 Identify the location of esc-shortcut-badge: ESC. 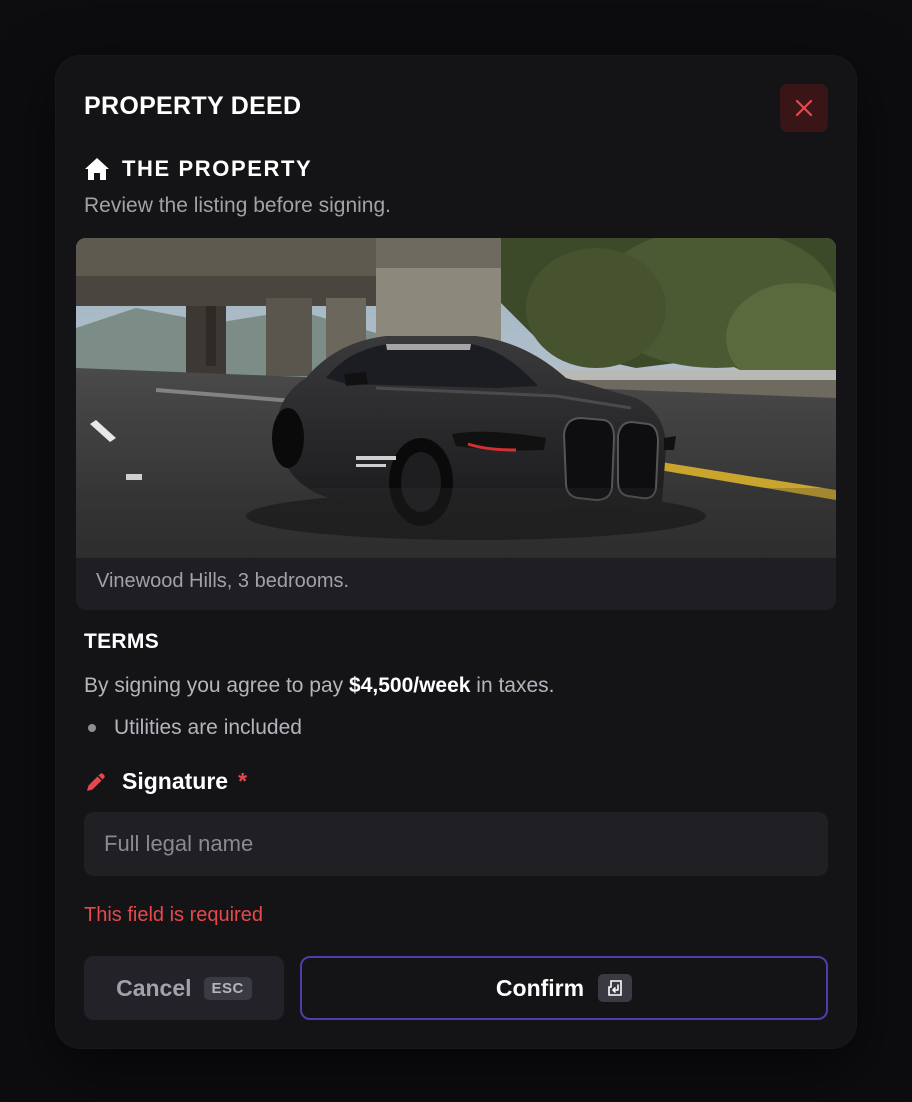
(227, 988).